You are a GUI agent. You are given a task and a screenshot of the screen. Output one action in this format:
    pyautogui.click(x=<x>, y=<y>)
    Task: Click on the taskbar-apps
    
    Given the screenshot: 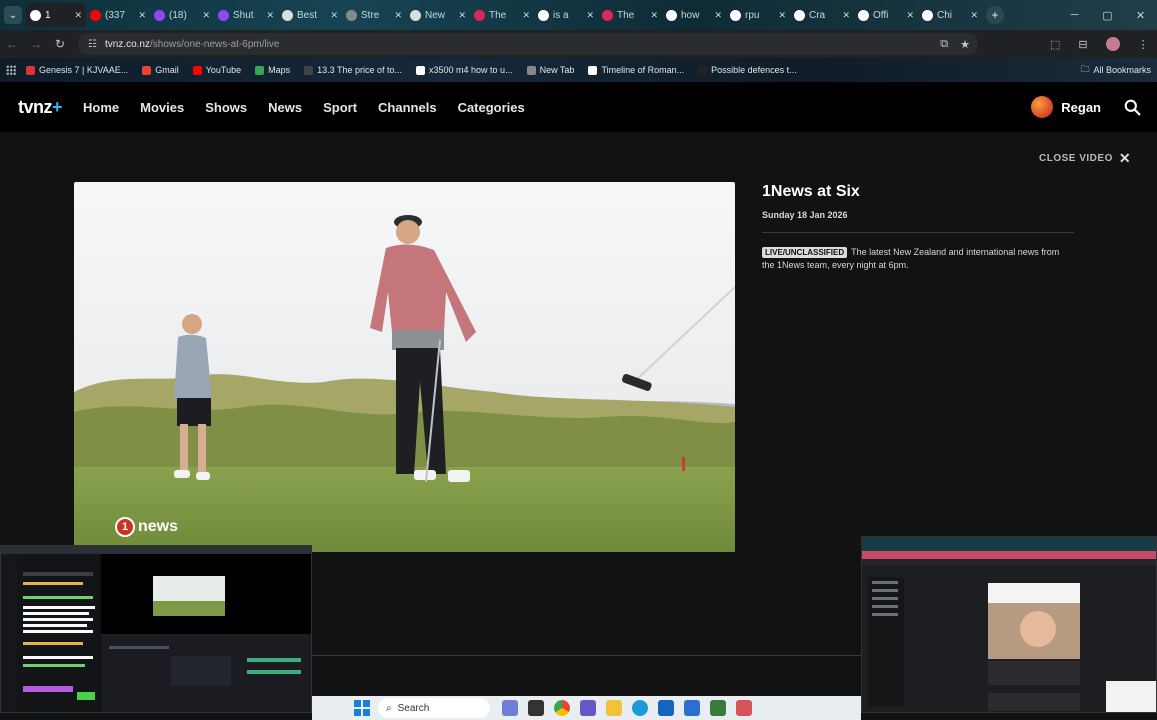 What is the action you would take?
    pyautogui.click(x=627, y=708)
    